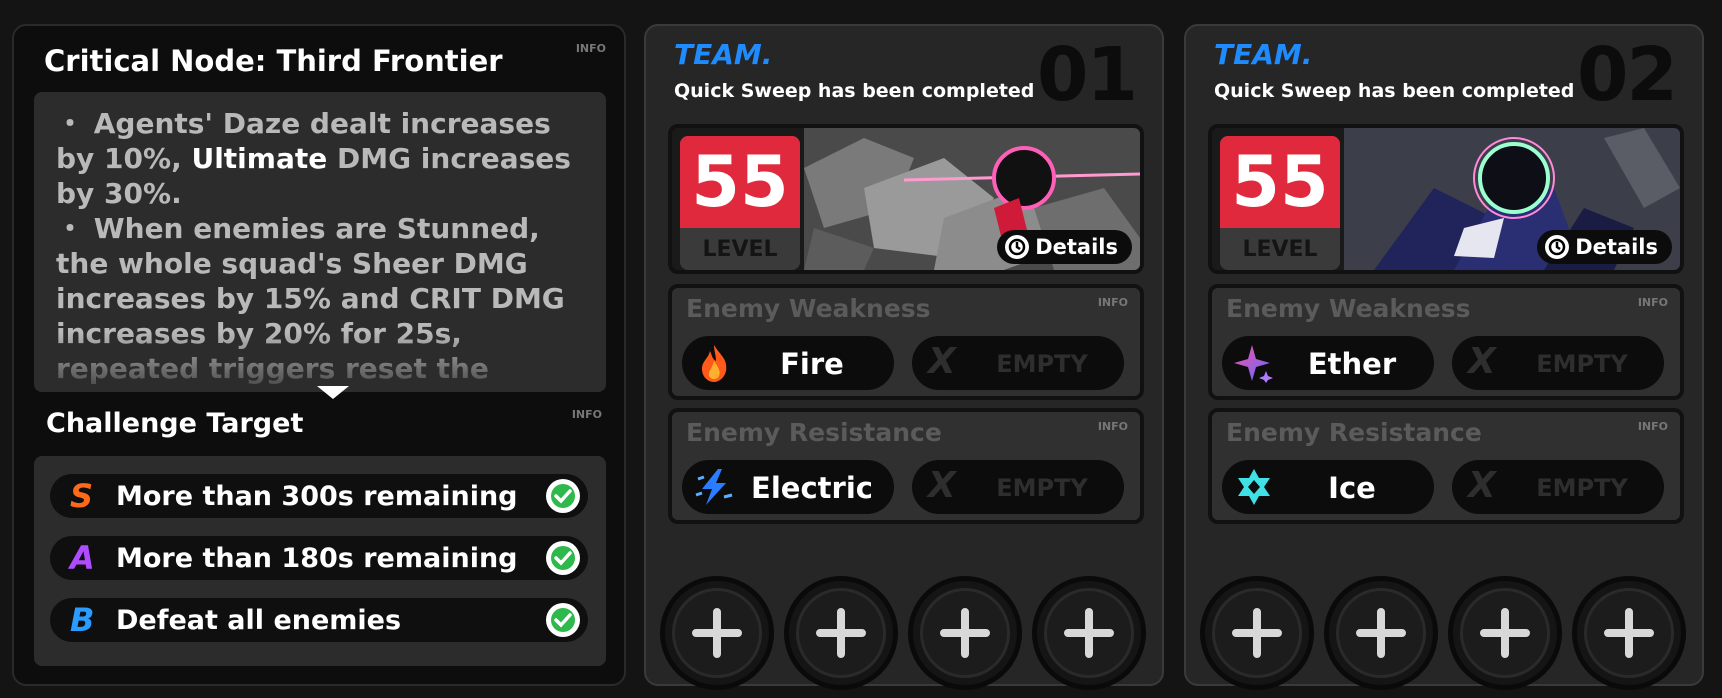  I want to click on challenge-row-s: S More than 300s remaining, so click(319, 496).